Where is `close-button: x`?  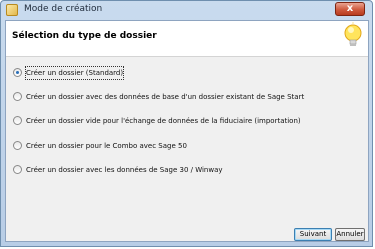
close-button: x is located at coordinates (350, 9).